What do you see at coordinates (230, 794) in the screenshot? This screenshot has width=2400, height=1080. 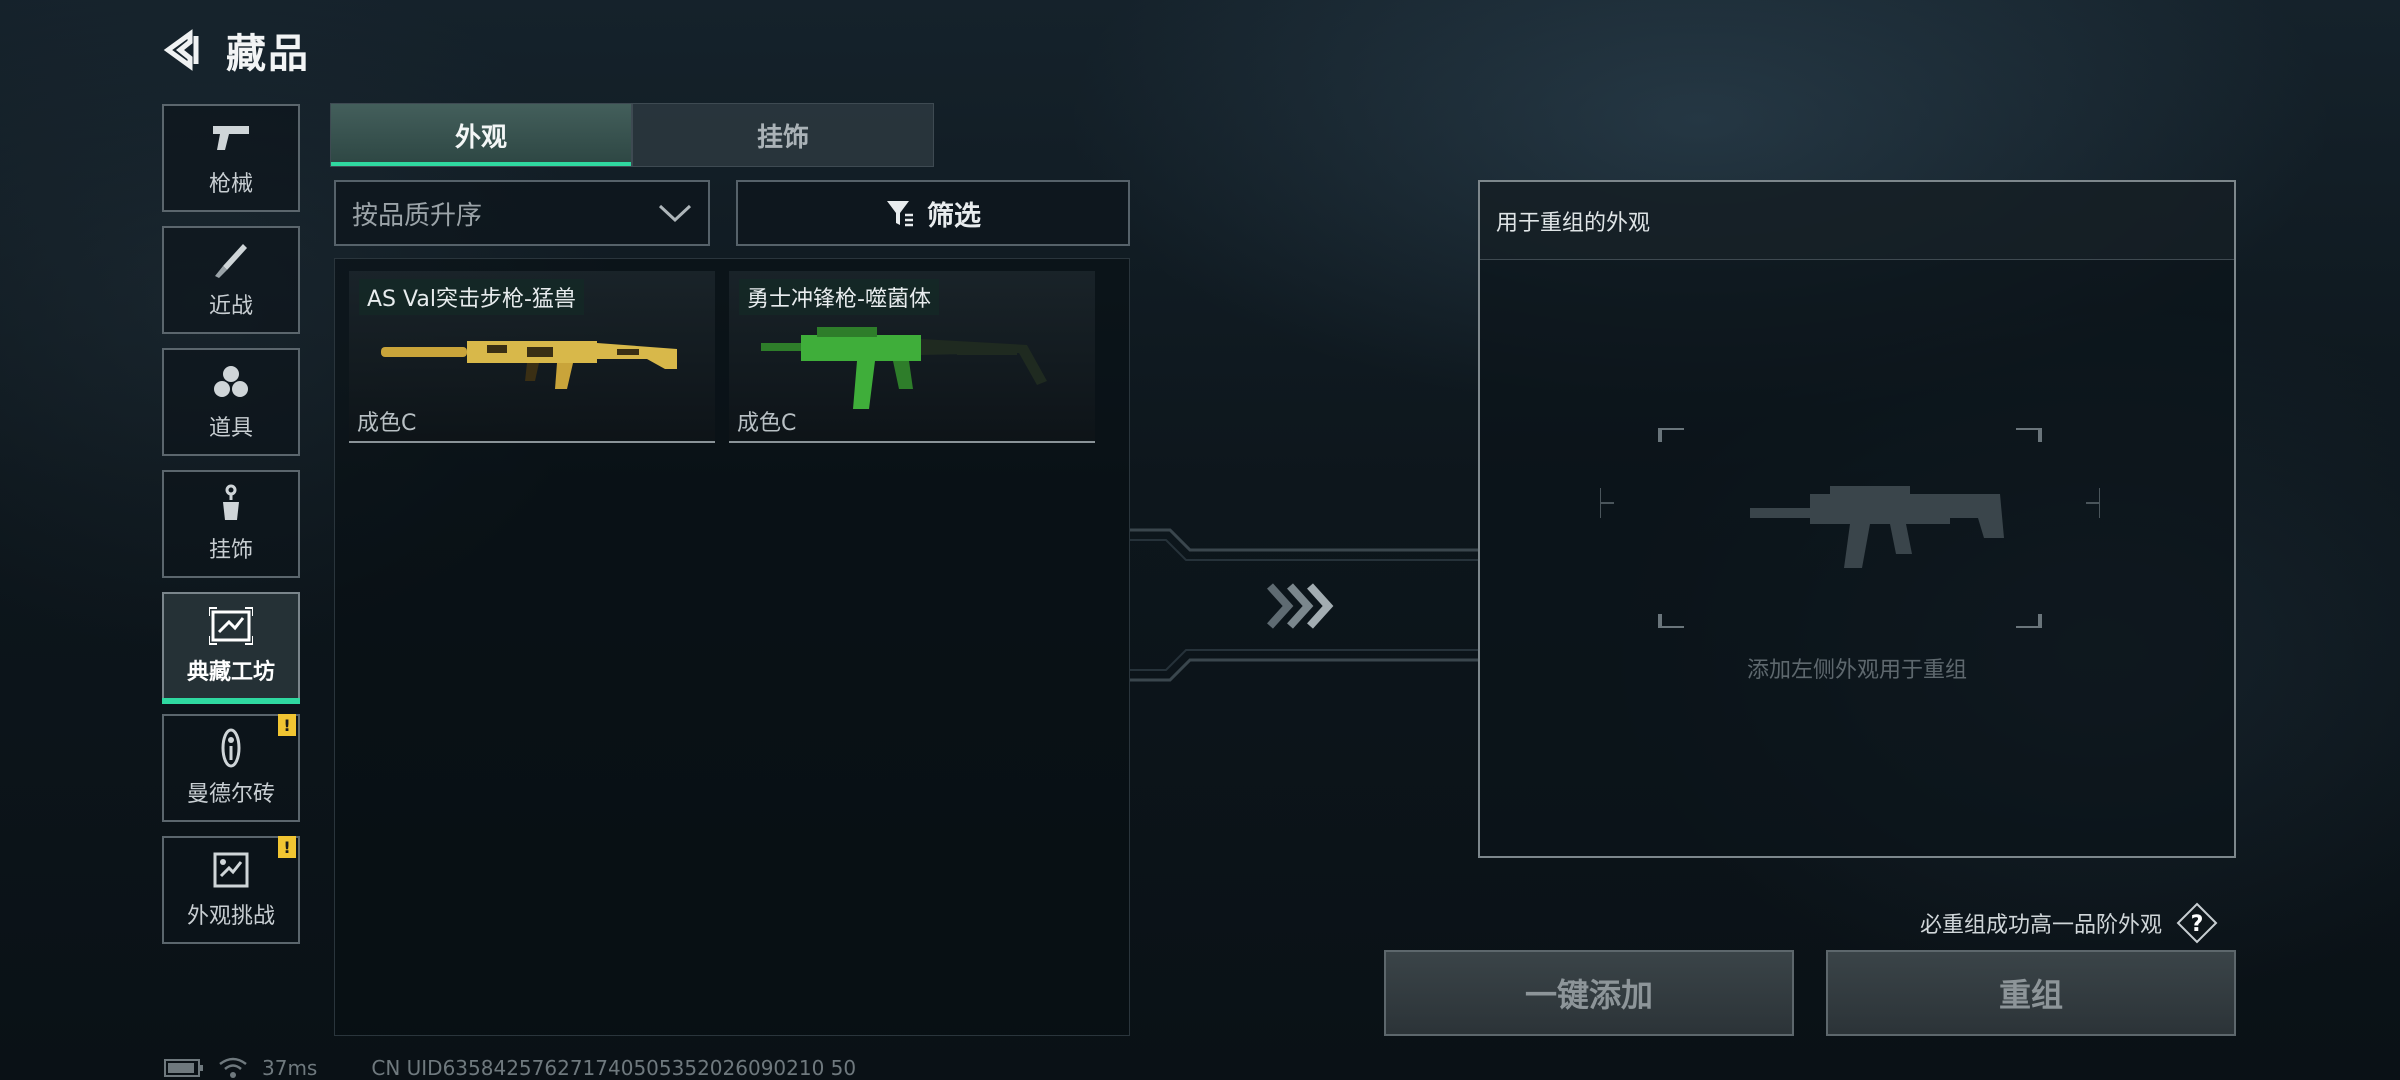 I see `sidebar-item-label: 曼德尔砖` at bounding box center [230, 794].